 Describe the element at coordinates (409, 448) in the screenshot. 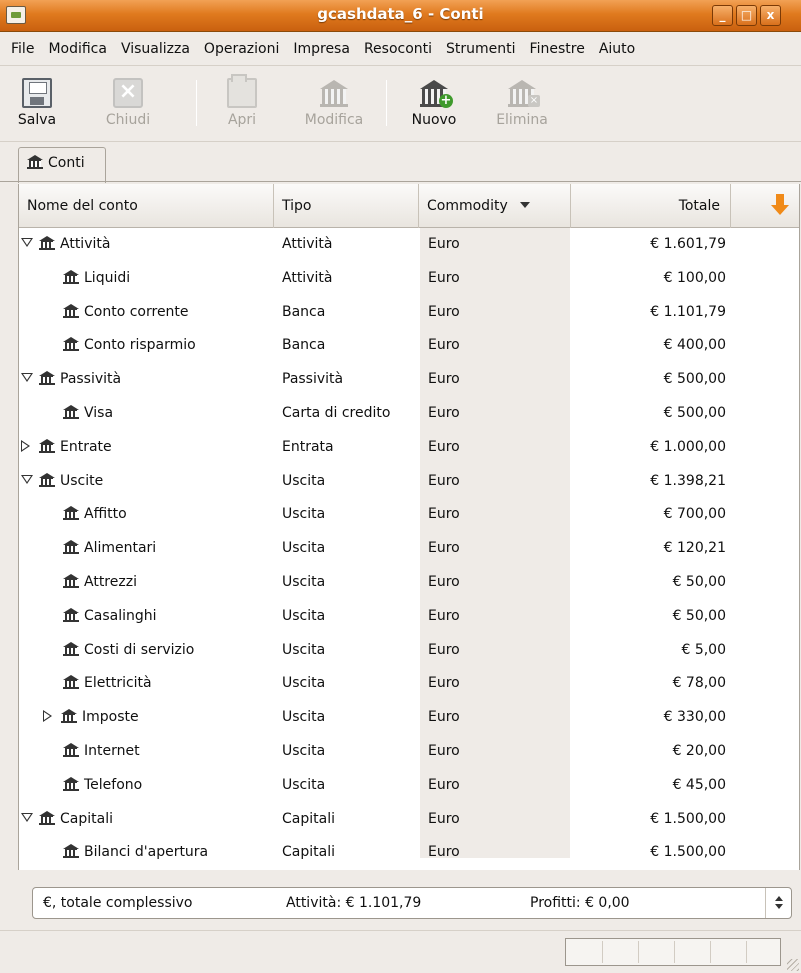

I see `table-row: Entrate Entrata Euro € 1.000,00` at that location.